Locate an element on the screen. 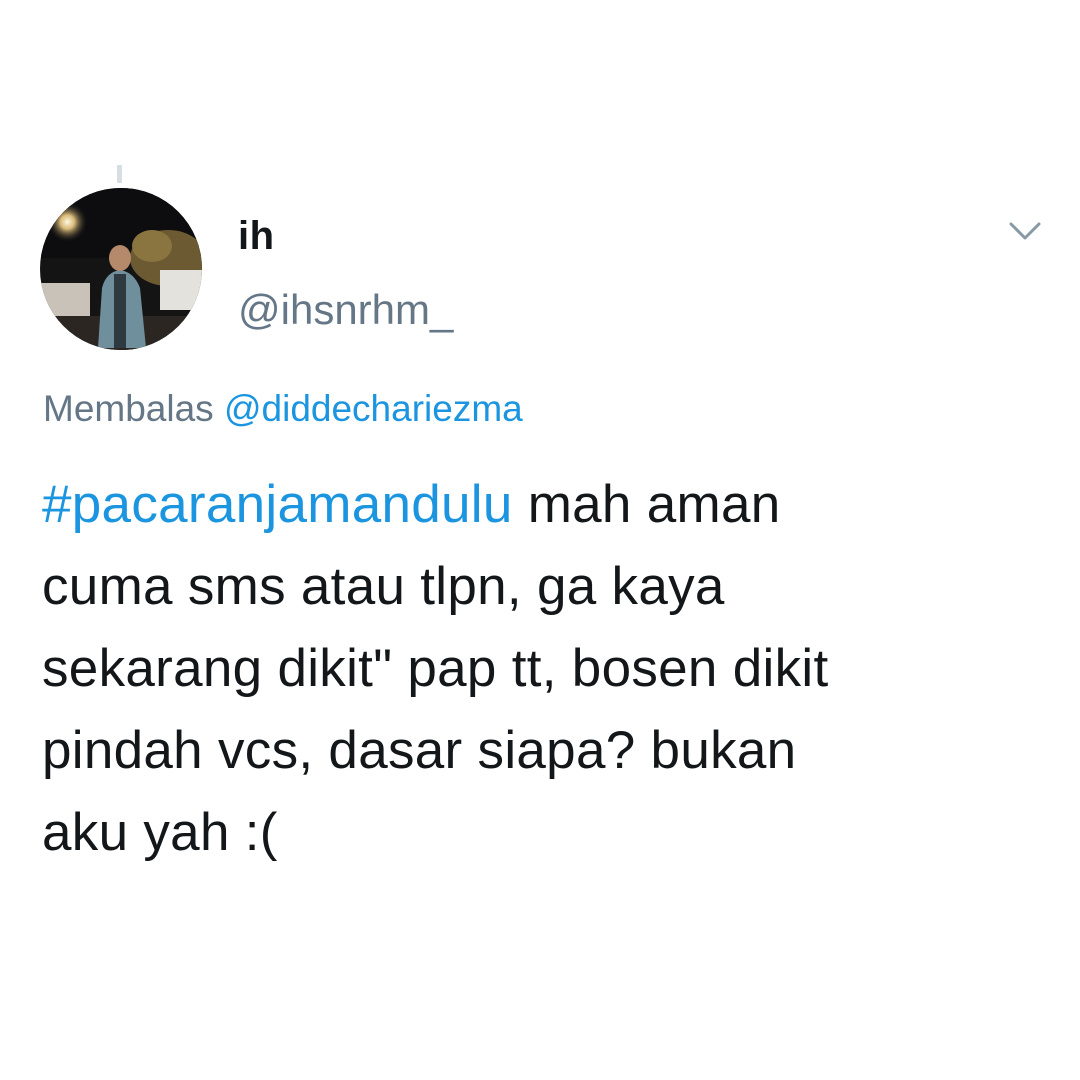 The image size is (1080, 1080). reply-context: Membalas @diddechariezma is located at coordinates (283, 409).